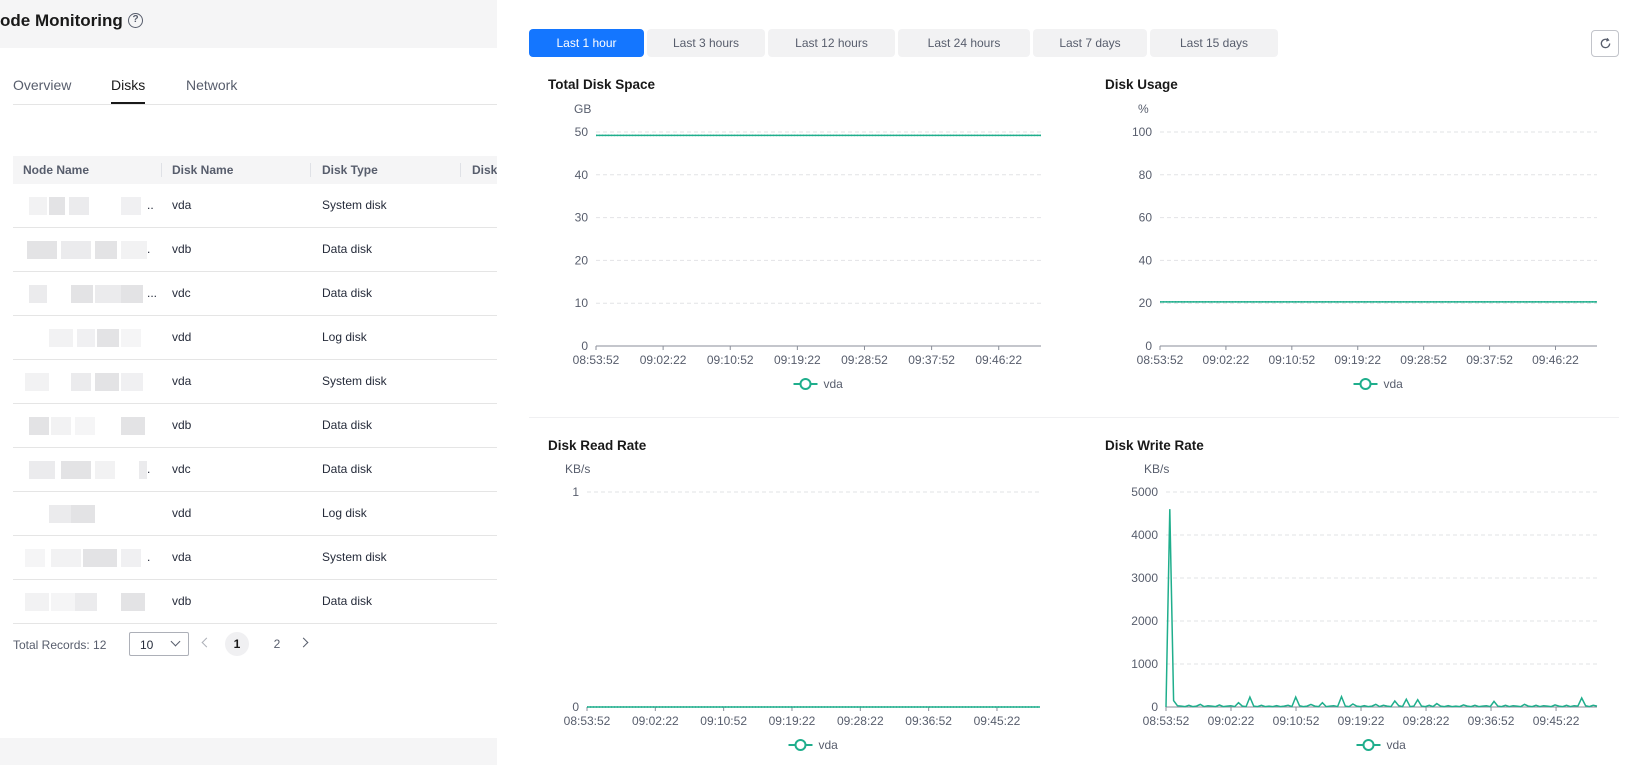 The width and height of the screenshot is (1638, 765). What do you see at coordinates (484, 170) in the screenshot?
I see `column-disk: Disk` at bounding box center [484, 170].